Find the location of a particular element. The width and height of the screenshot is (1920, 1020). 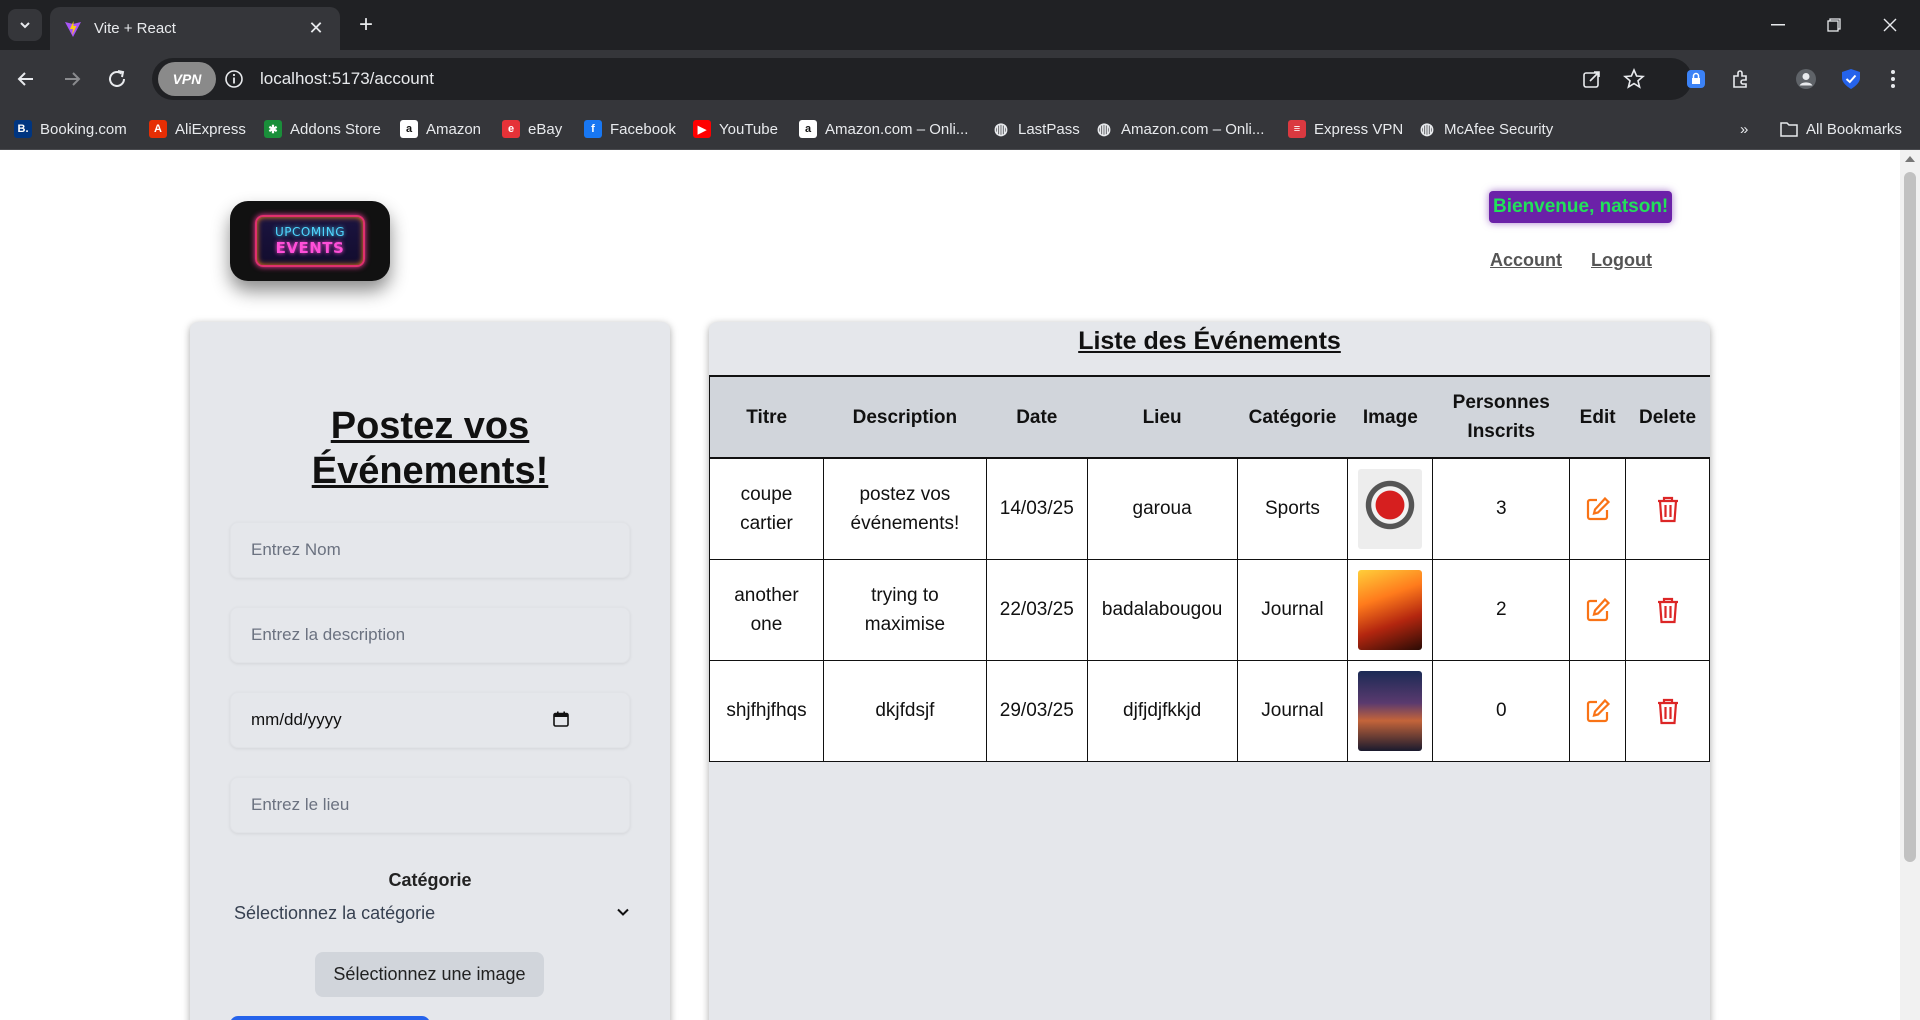

column-header-registered: Personnes Inscrits is located at coordinates (1501, 417).